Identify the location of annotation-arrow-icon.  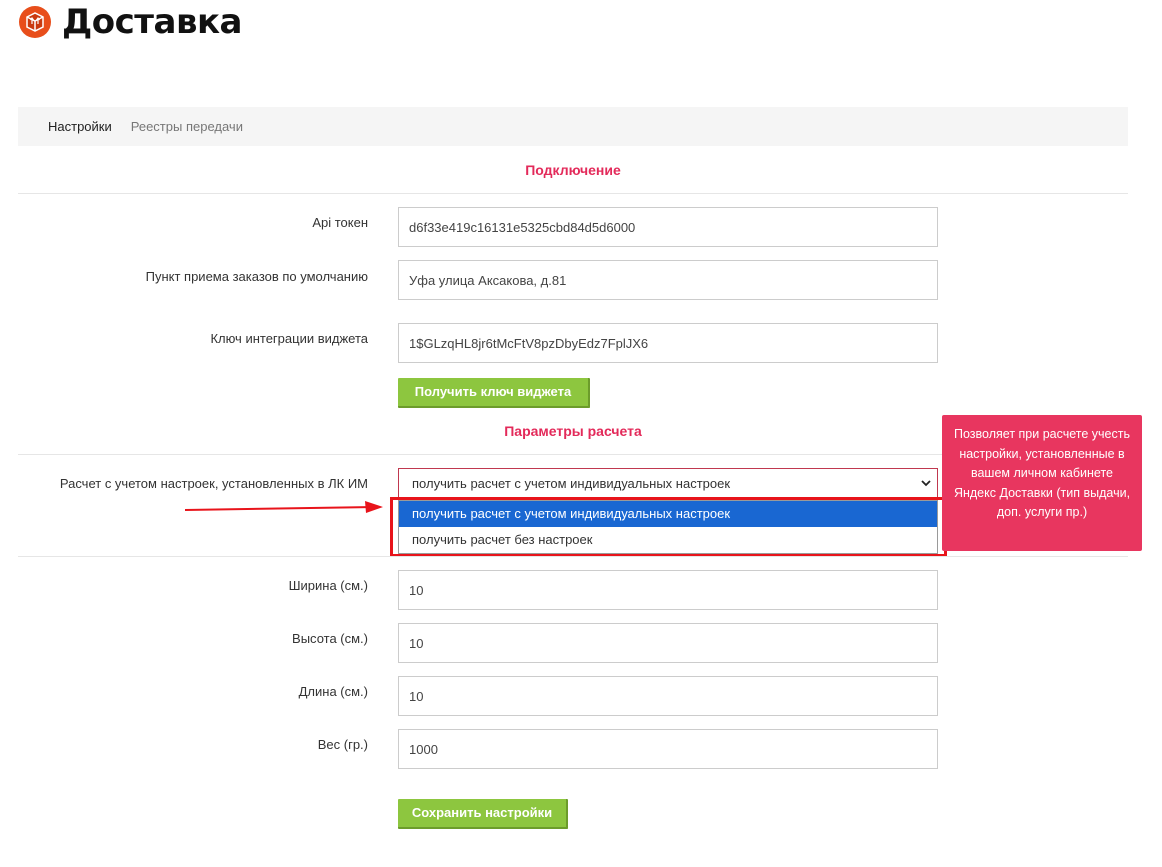
(284, 507).